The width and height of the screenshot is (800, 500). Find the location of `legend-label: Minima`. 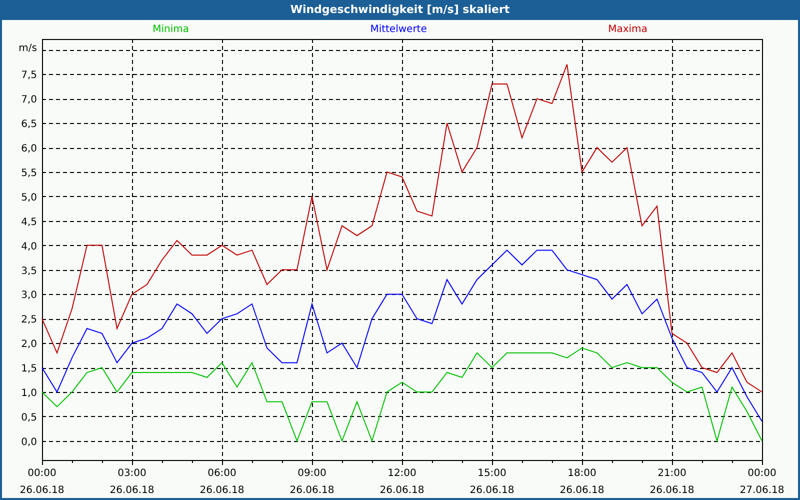

legend-label: Minima is located at coordinates (170, 29).